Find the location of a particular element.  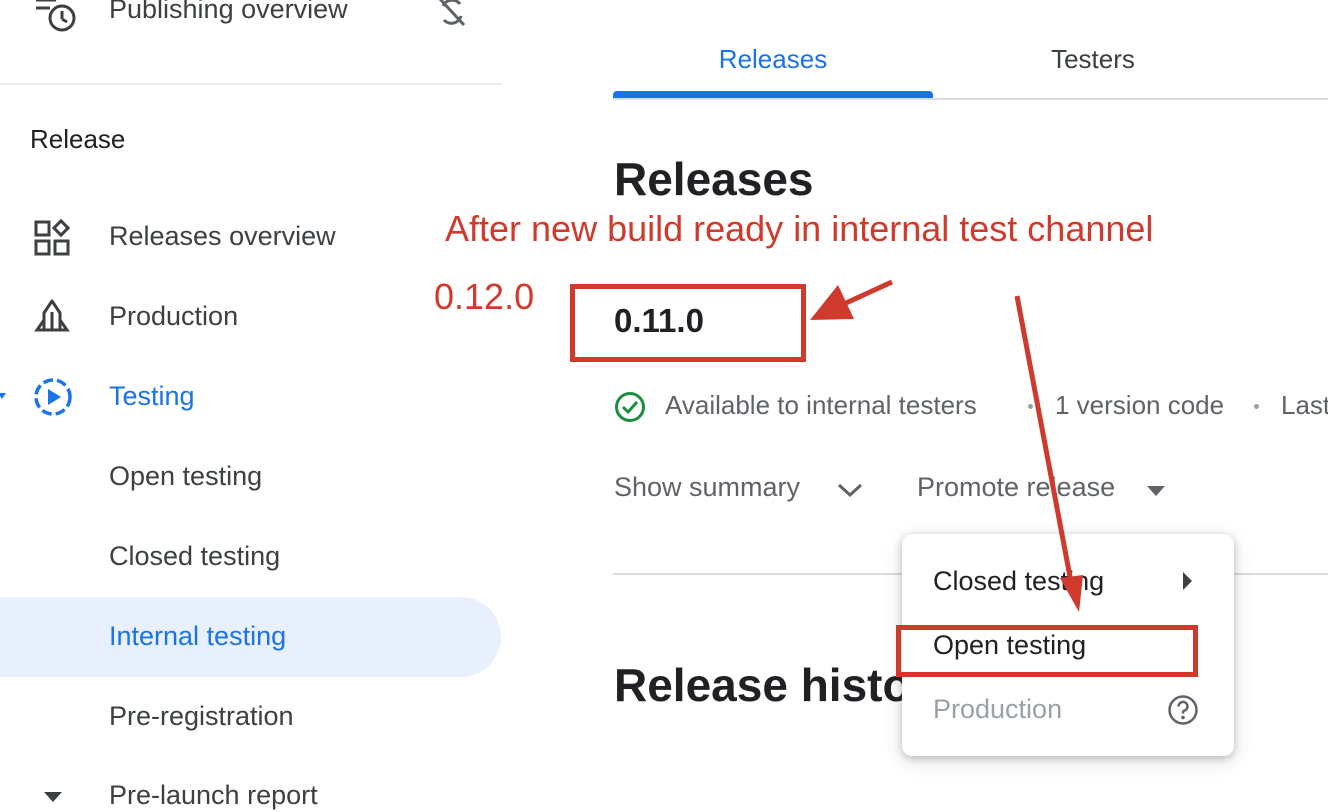

annotation-arrows is located at coordinates (946, 445).